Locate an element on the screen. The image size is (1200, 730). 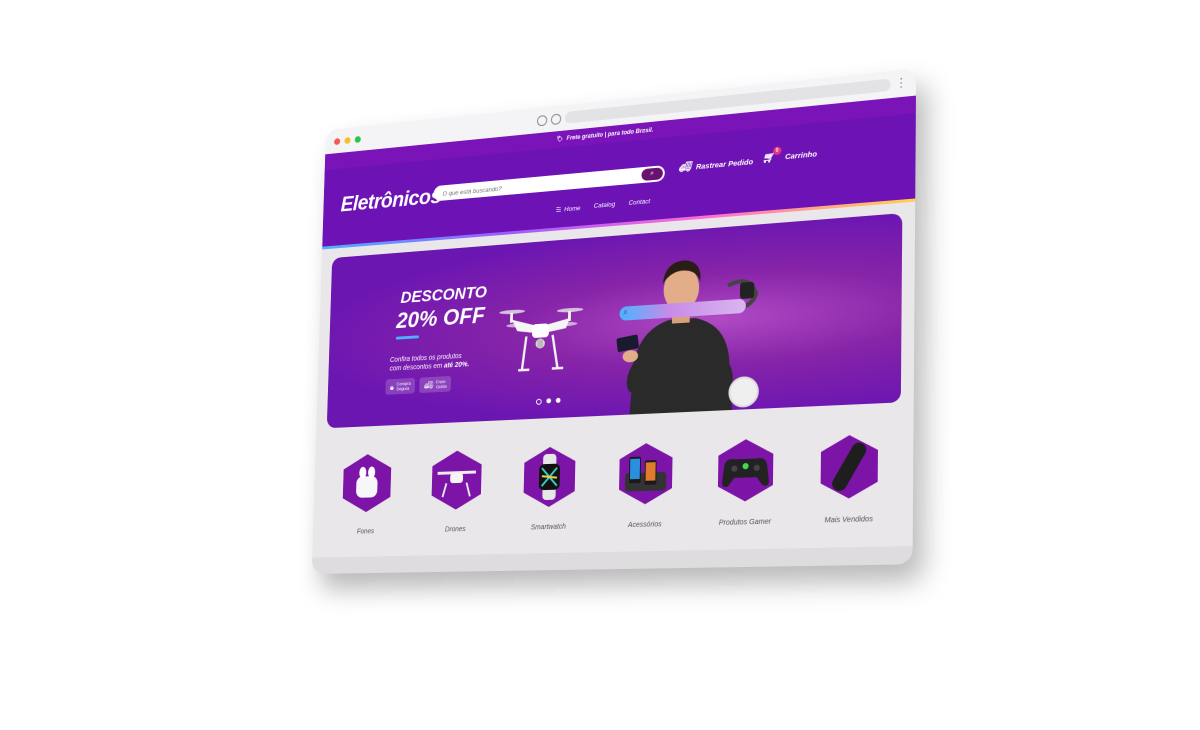
tag-icon: 🏷 is located at coordinates (559, 140).